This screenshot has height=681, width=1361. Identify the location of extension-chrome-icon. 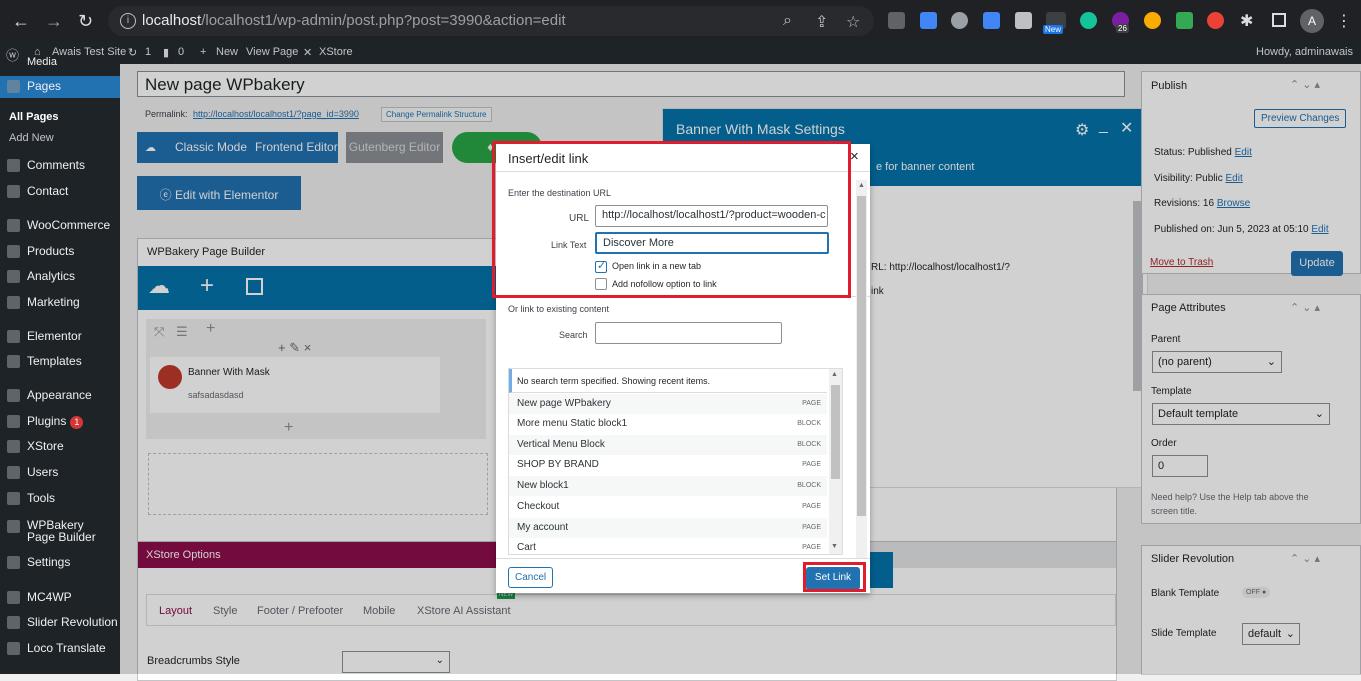
(1215, 20).